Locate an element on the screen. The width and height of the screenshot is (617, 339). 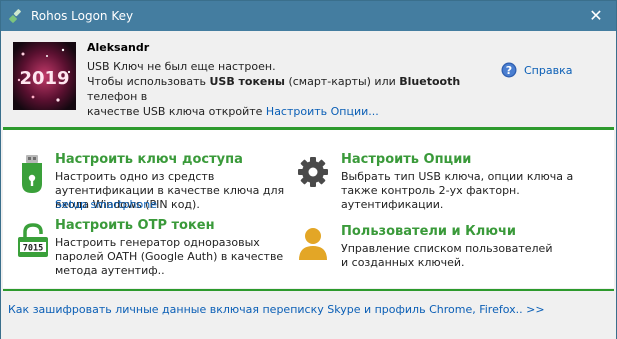
options-title: Настроить Опции is located at coordinates (406, 159).